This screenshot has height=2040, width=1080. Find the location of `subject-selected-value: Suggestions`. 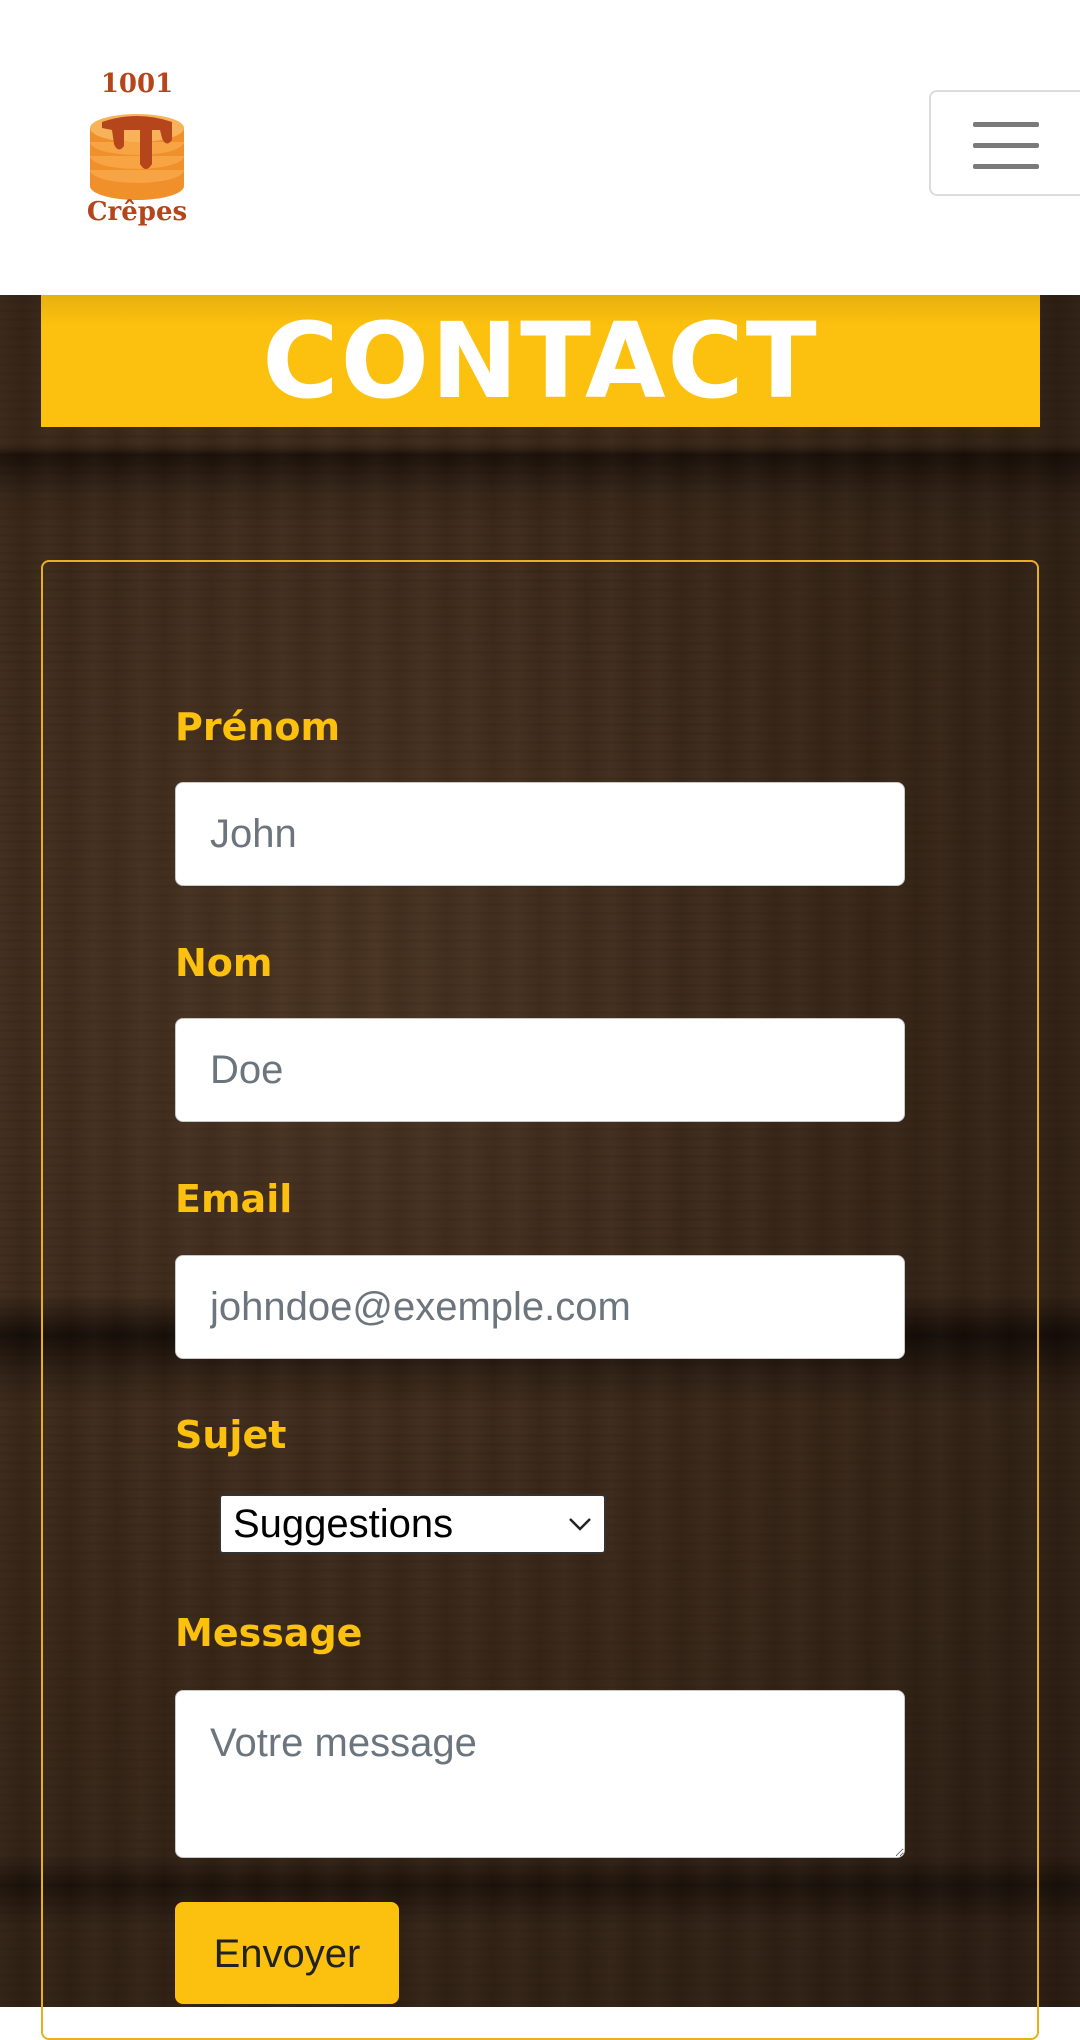

subject-selected-value: Suggestions is located at coordinates (343, 1523).